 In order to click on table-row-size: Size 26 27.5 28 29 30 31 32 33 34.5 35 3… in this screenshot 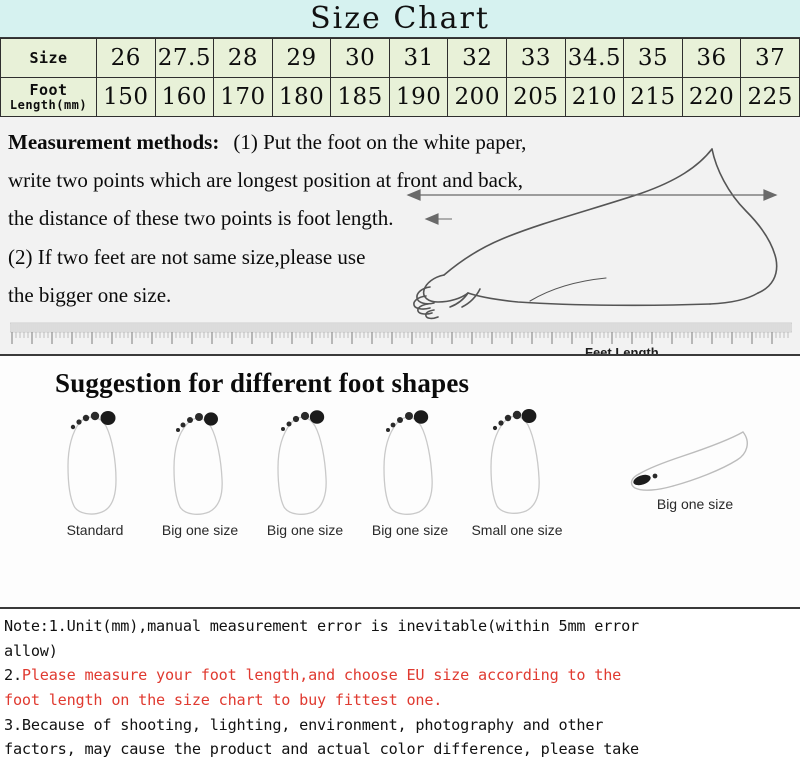, I will do `click(400, 58)`.